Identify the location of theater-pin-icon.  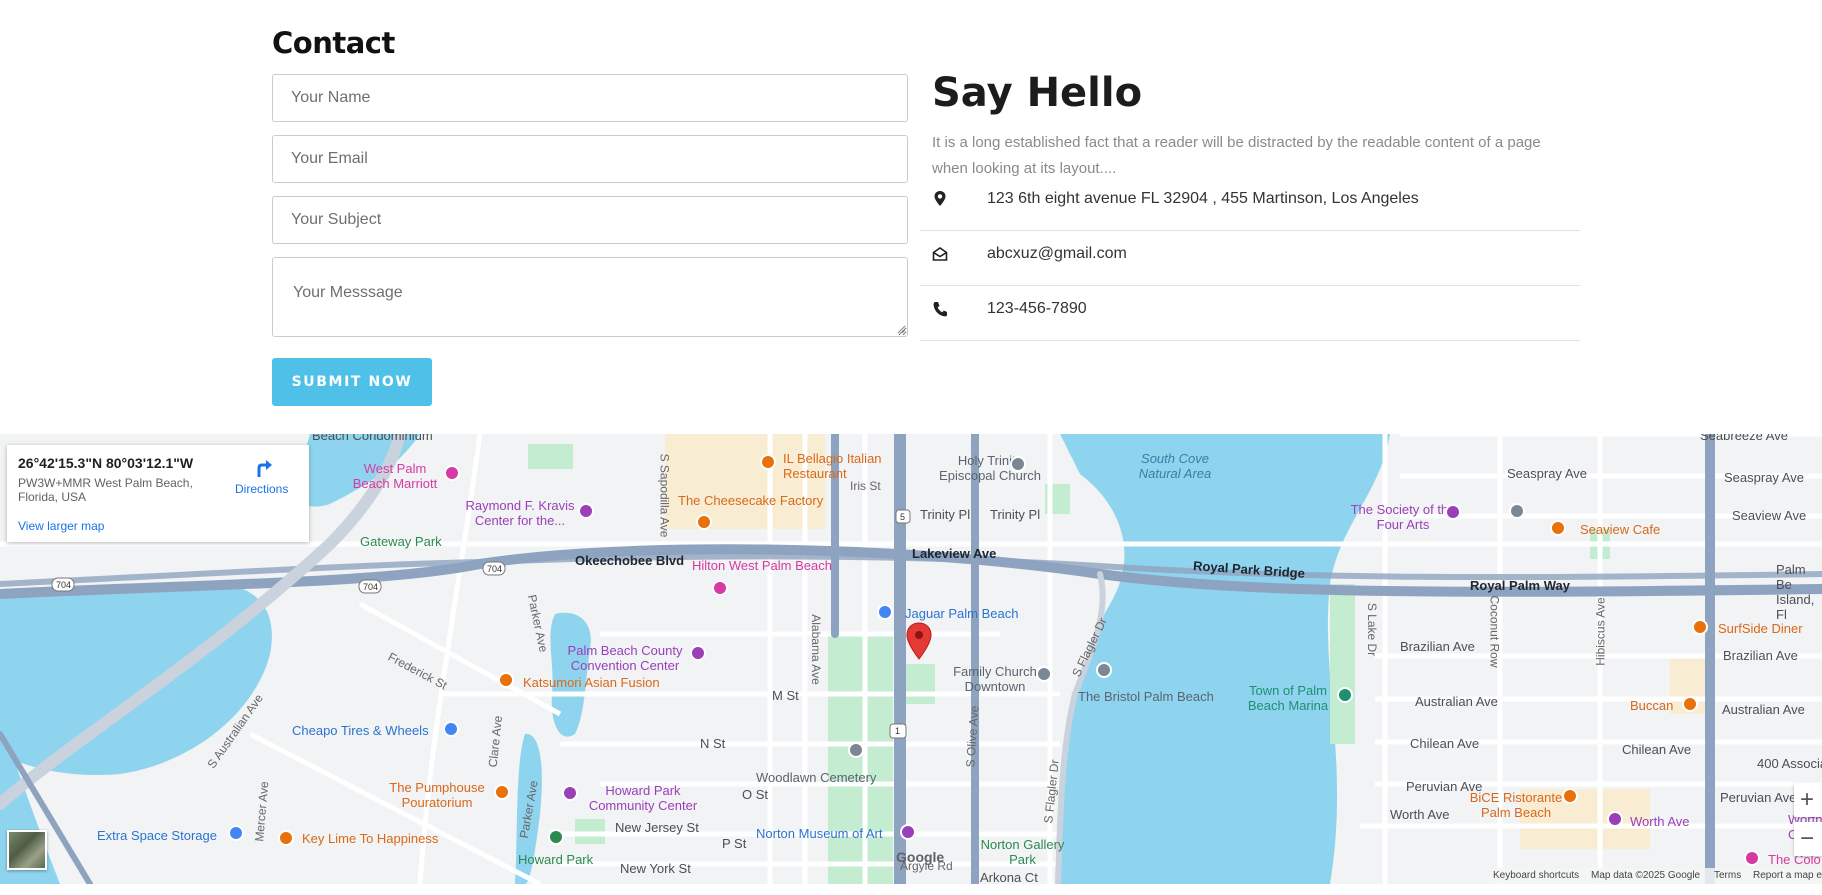
(586, 511).